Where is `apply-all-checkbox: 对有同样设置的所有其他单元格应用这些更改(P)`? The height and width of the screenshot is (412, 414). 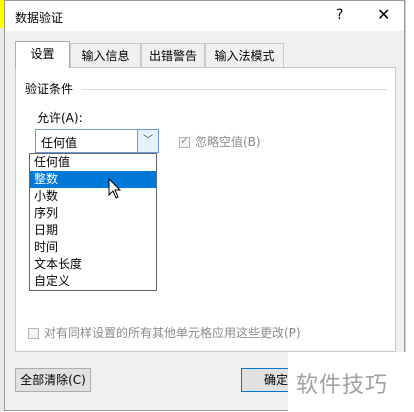
apply-all-checkbox: 对有同样设置的所有其他单元格应用这些更改(P) is located at coordinates (164, 332).